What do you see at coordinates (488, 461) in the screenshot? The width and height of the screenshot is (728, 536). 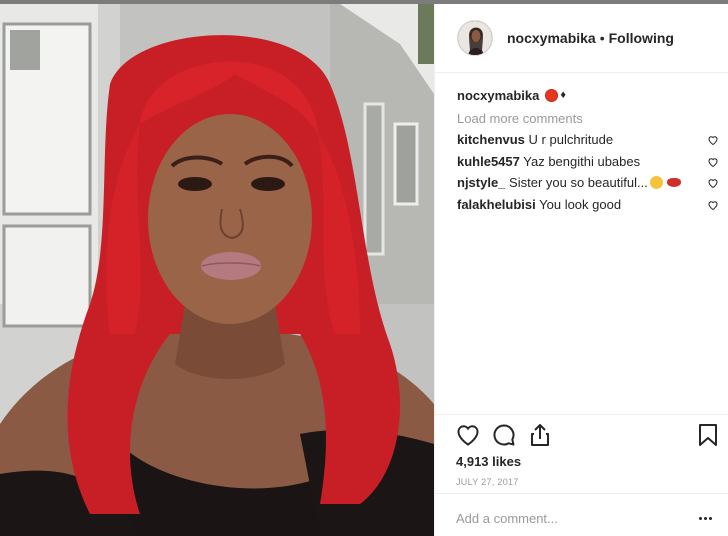 I see `likes-count: 4,913 likes` at bounding box center [488, 461].